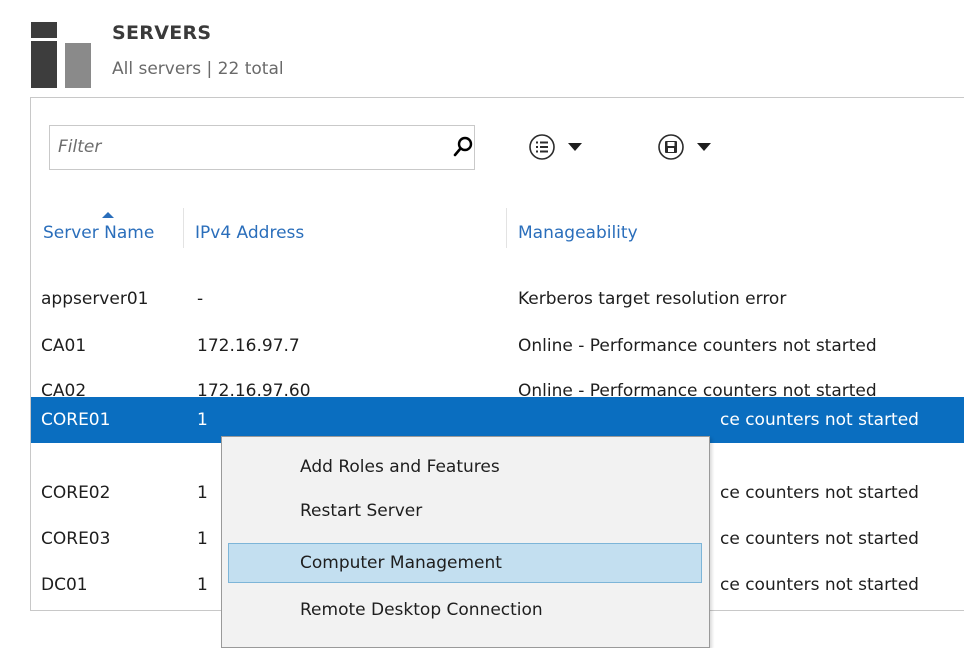  What do you see at coordinates (249, 233) in the screenshot?
I see `column-header-ipv4-address: IPv4 Address` at bounding box center [249, 233].